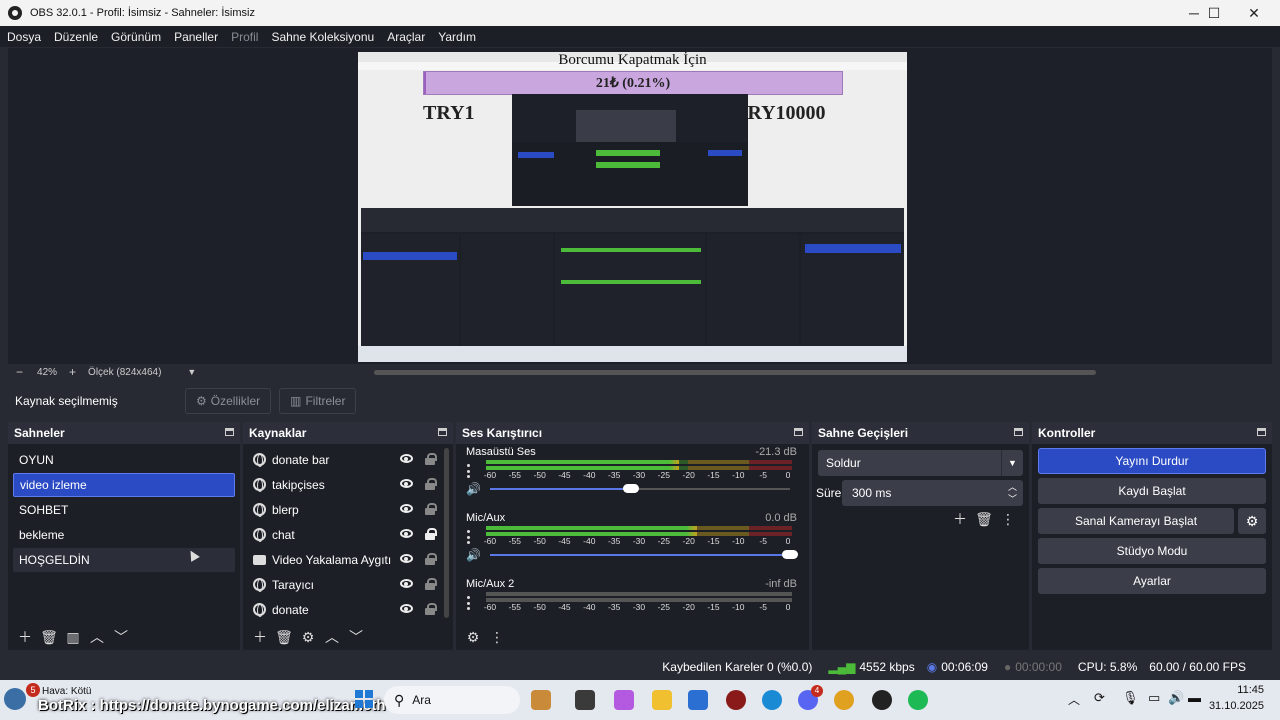 This screenshot has width=1280, height=720. What do you see at coordinates (457, 37) in the screenshot?
I see `menu-help: Yardım` at bounding box center [457, 37].